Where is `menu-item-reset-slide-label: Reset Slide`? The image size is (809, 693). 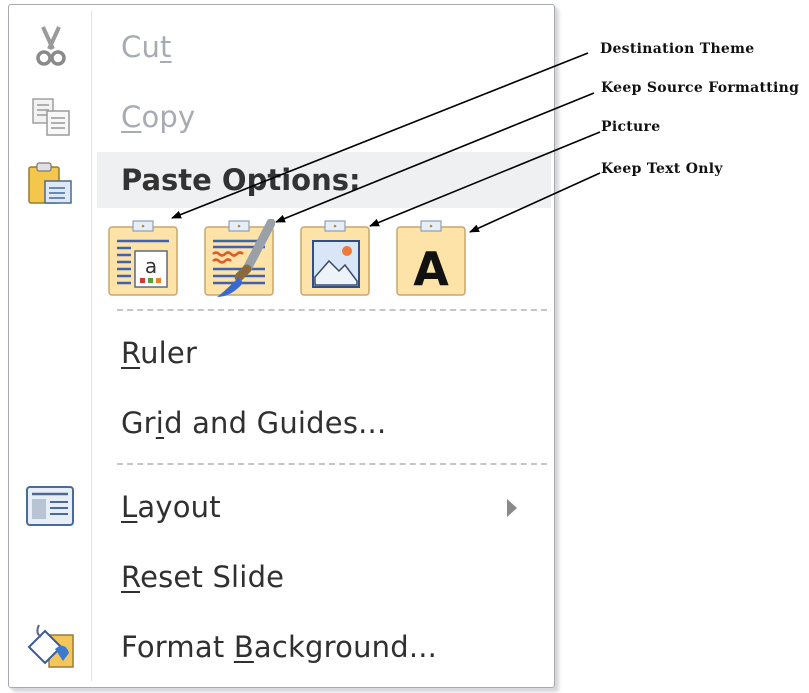
menu-item-reset-slide-label: Reset Slide is located at coordinates (203, 577).